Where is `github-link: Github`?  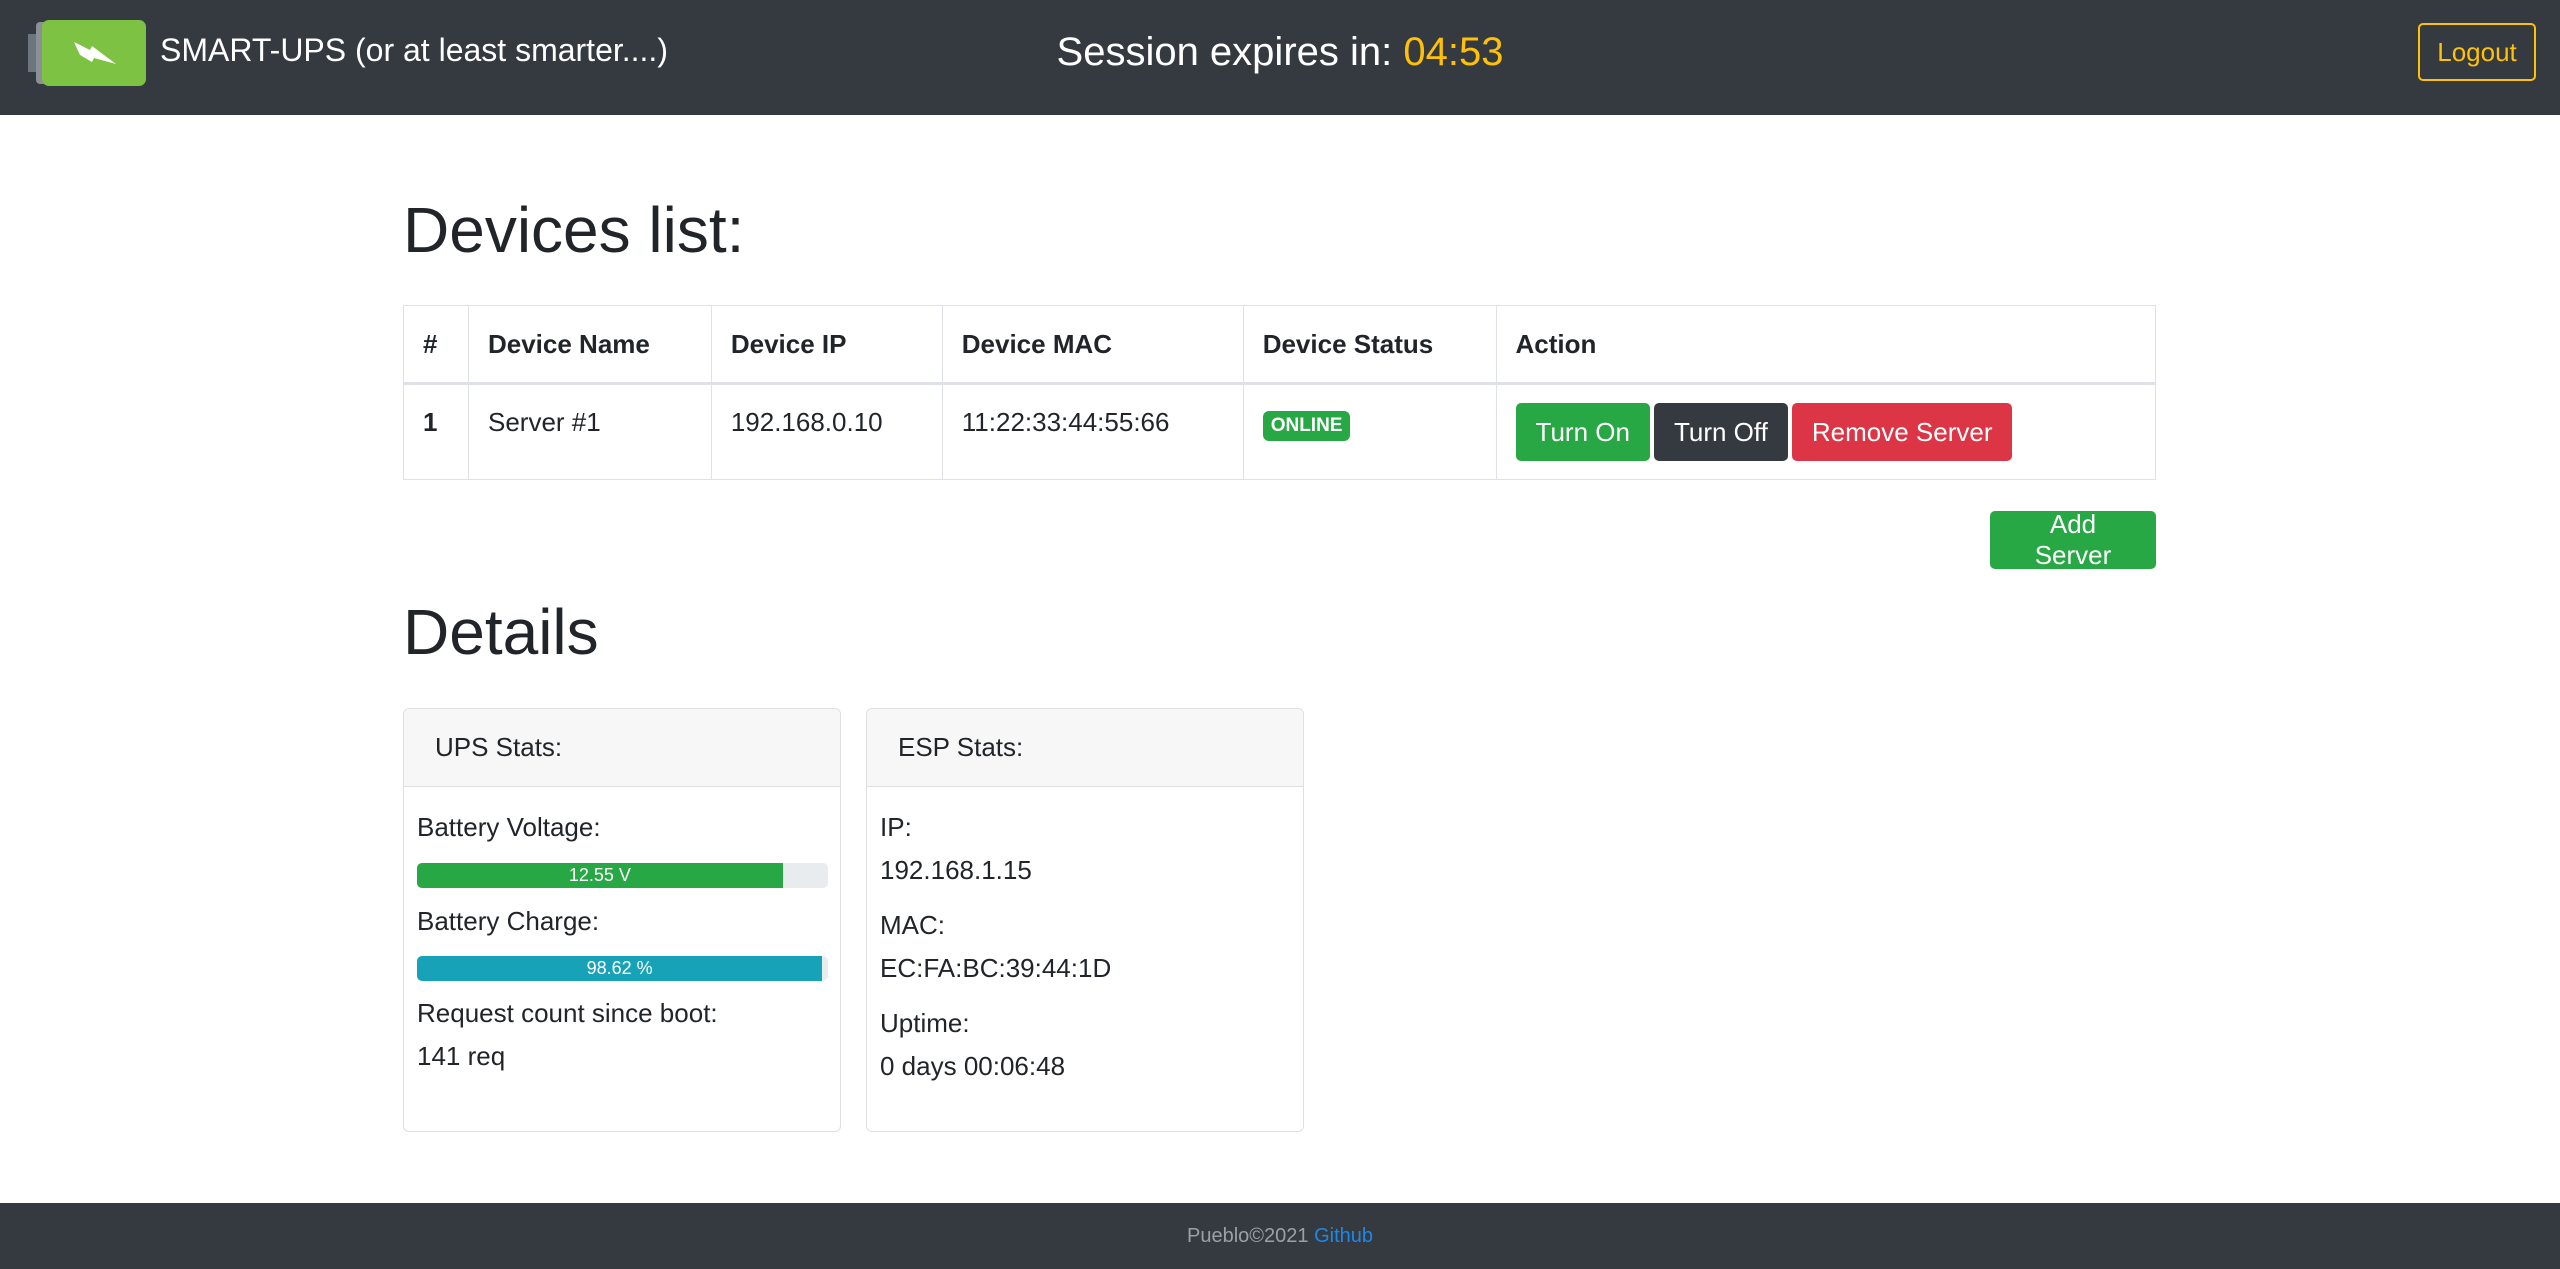
github-link: Github is located at coordinates (1343, 1236).